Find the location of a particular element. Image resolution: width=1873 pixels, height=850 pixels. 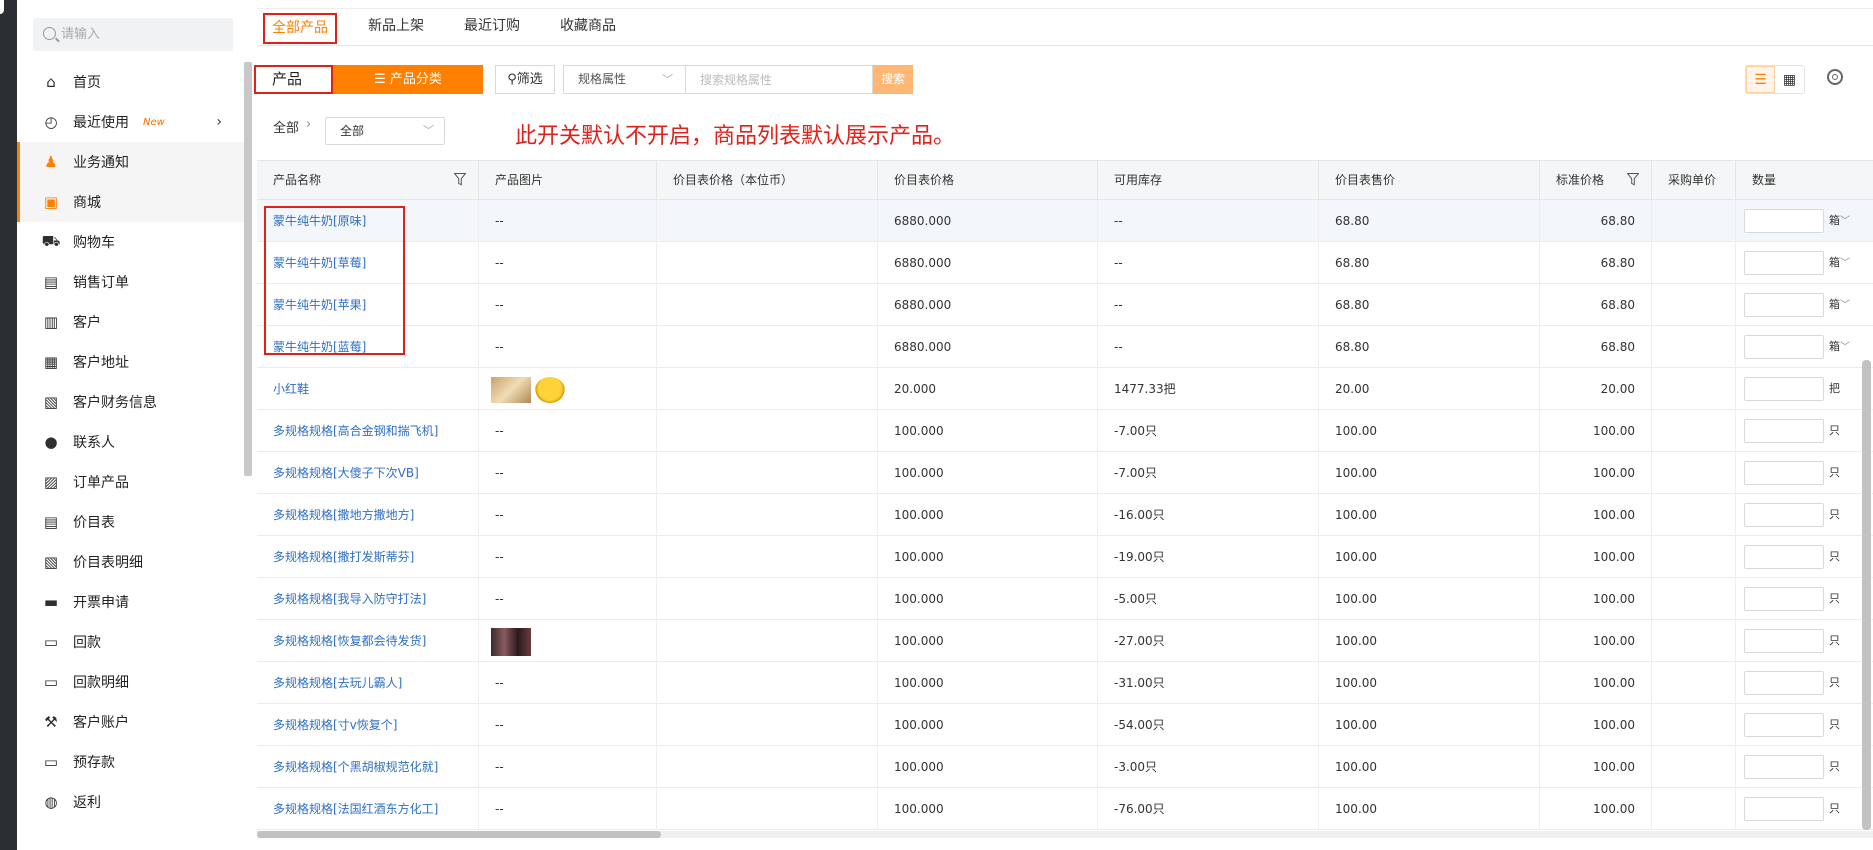

product-name-link: 多规格规格[去玩儿霸人] is located at coordinates (368, 683).